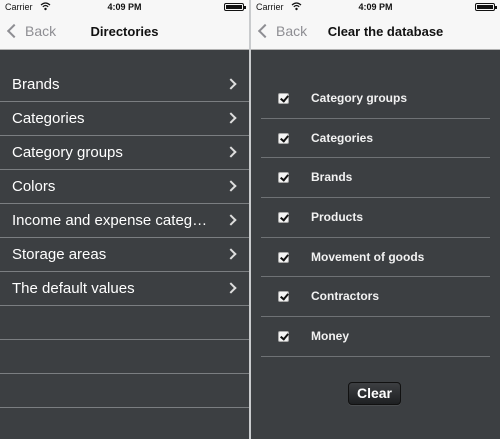  I want to click on list-item-default-values: The default values, so click(124, 289).